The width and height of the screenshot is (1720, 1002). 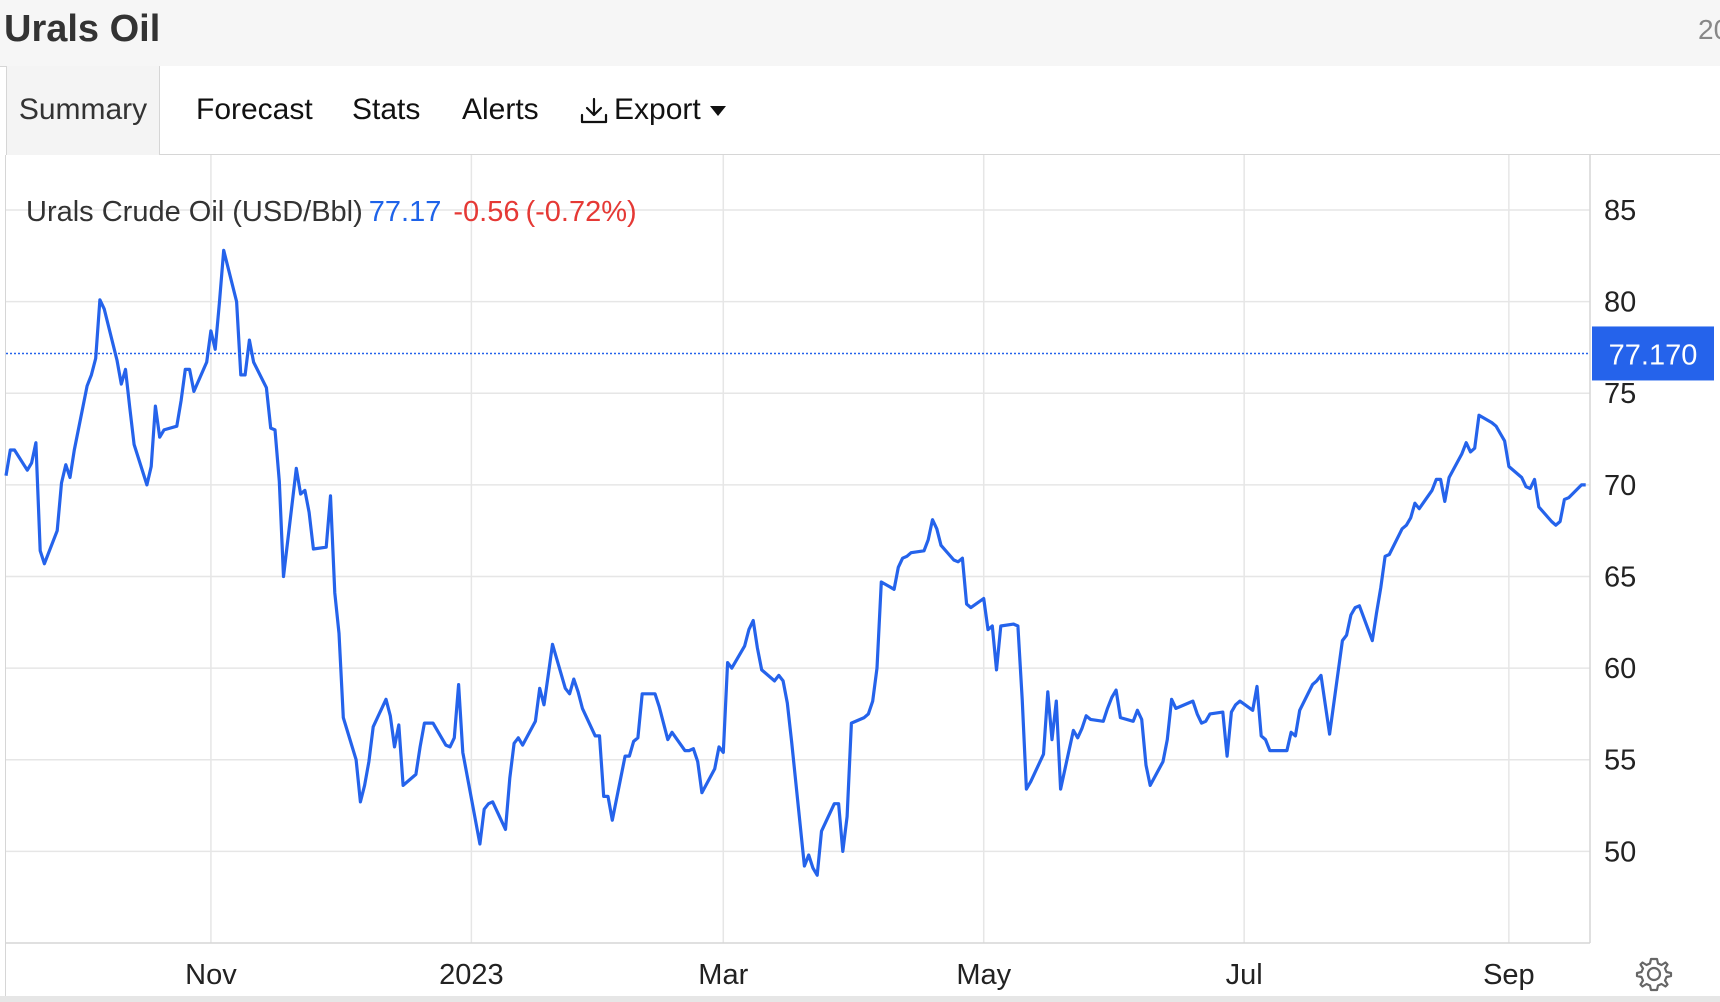 I want to click on legend-change-pct: (-0.72%), so click(x=581, y=212).